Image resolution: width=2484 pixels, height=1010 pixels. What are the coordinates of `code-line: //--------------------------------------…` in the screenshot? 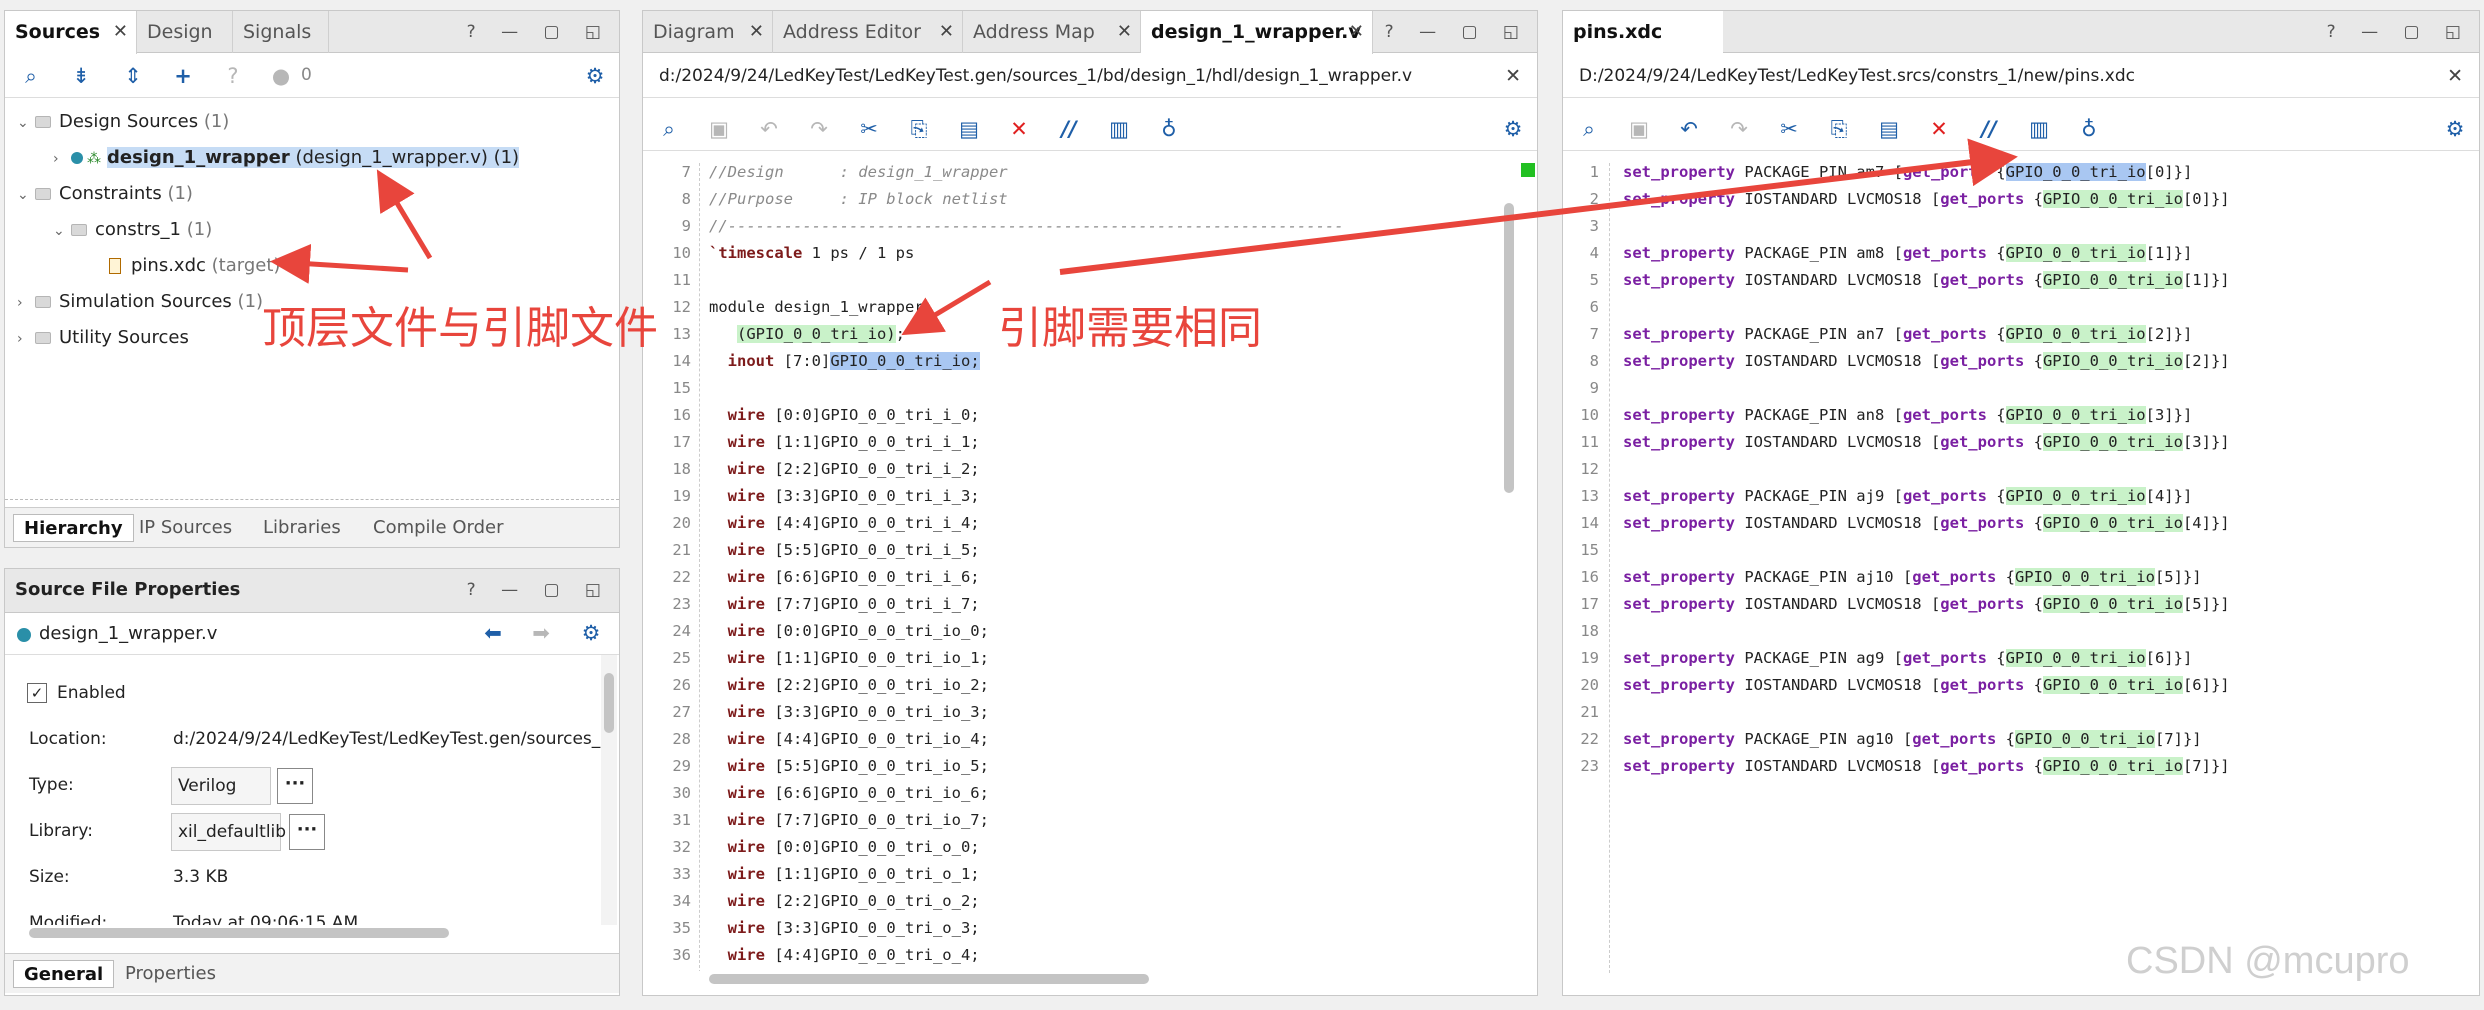 It's located at (1026, 226).